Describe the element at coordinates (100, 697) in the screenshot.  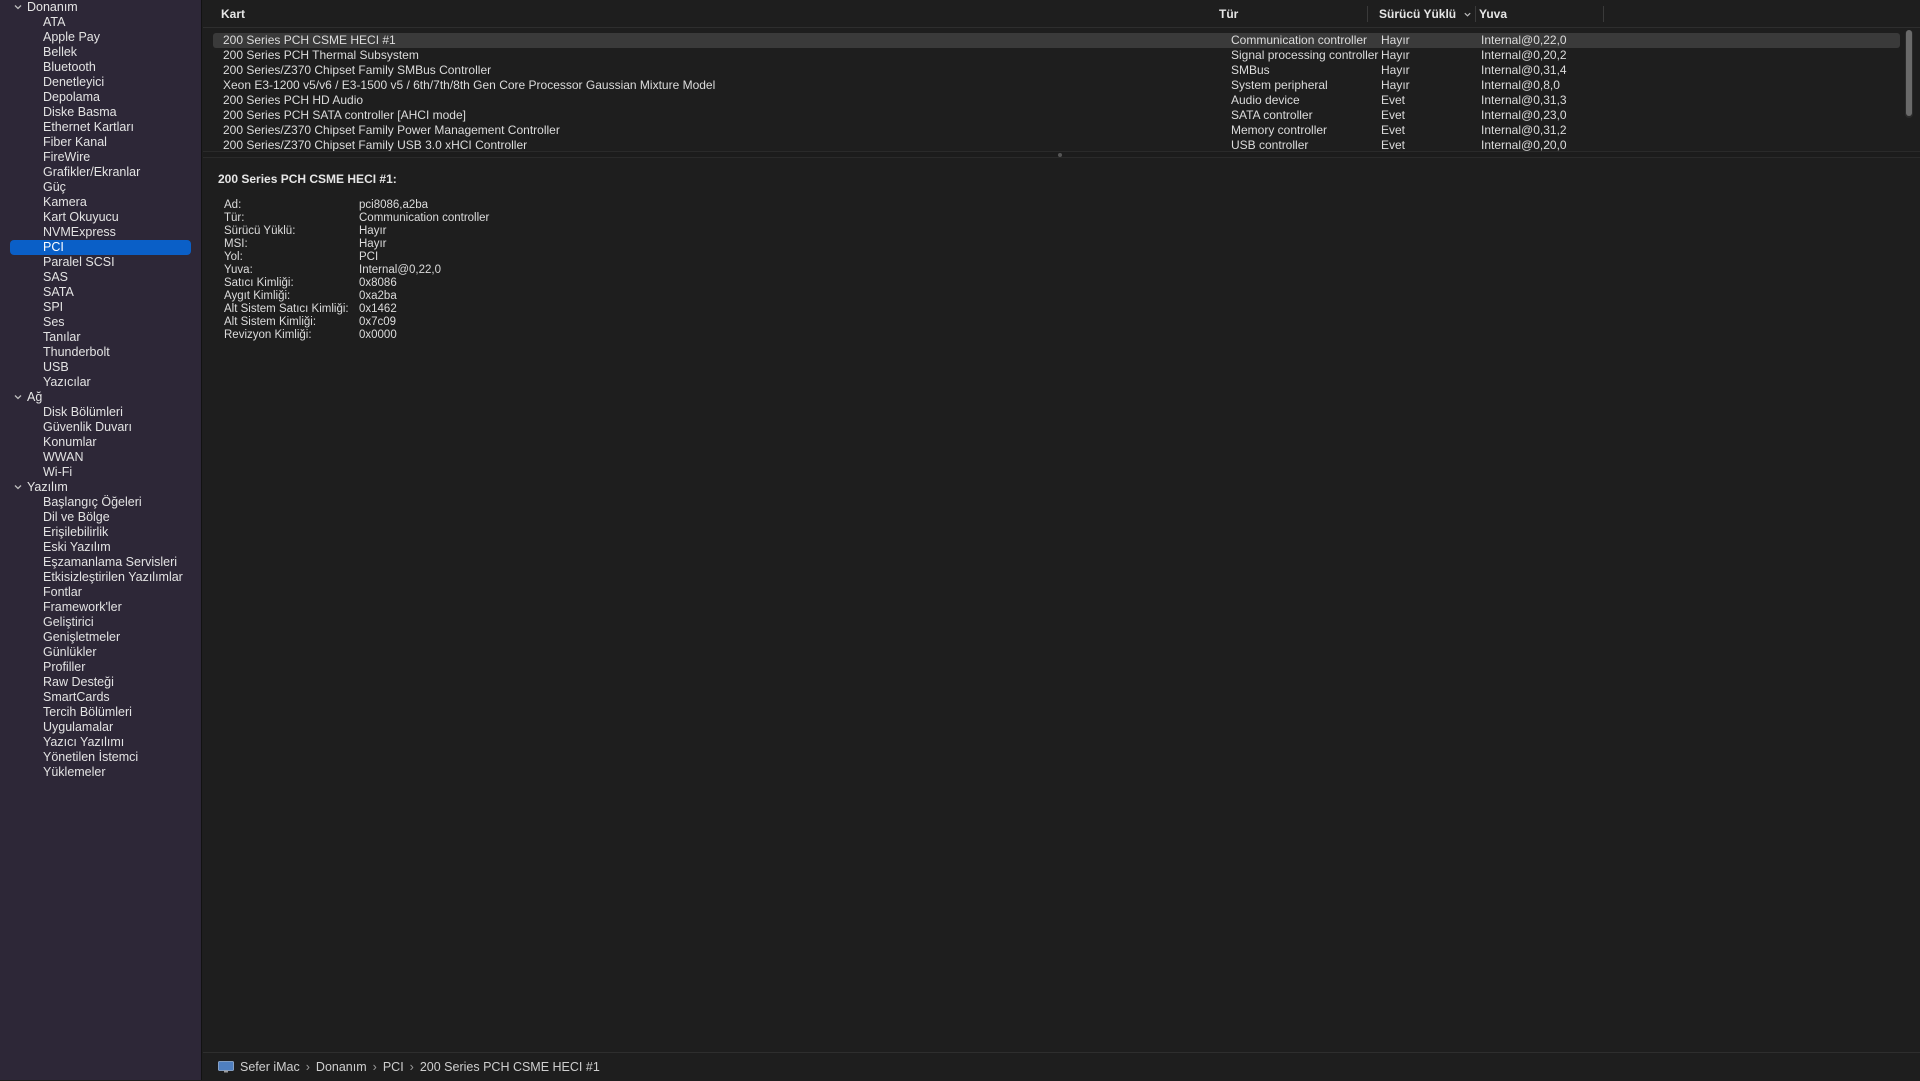
I see `sidebar-item-smartcards: SmartCards` at that location.